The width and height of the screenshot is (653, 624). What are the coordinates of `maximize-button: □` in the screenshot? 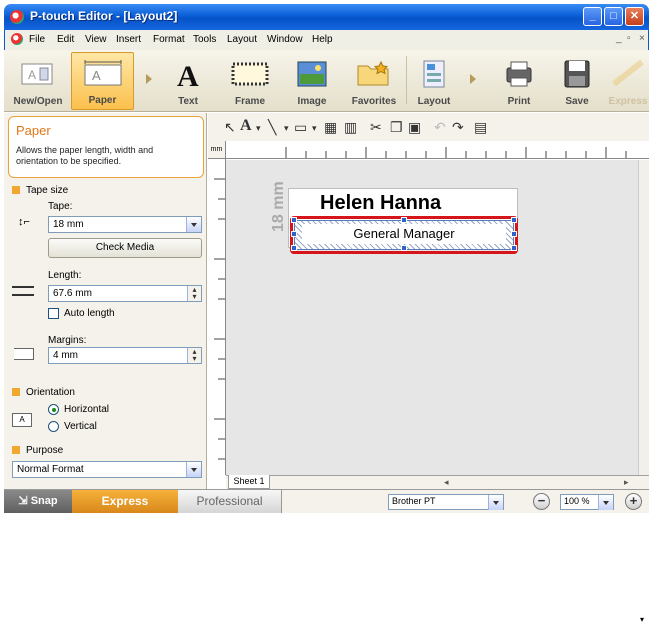 It's located at (613, 16).